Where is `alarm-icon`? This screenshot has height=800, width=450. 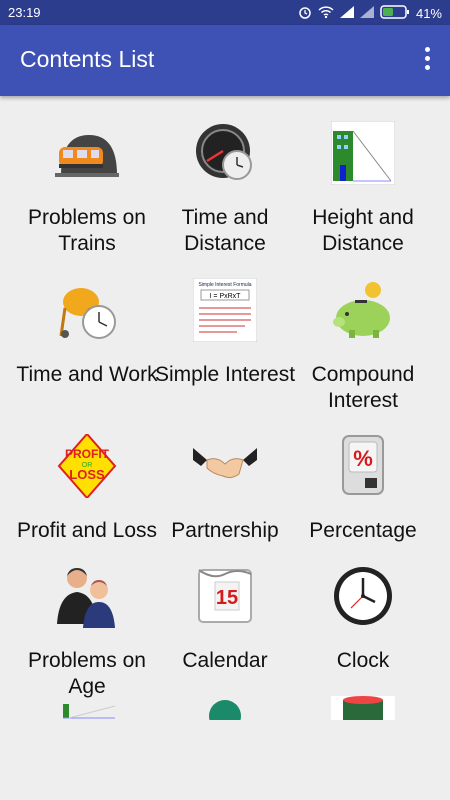
alarm-icon is located at coordinates (305, 13).